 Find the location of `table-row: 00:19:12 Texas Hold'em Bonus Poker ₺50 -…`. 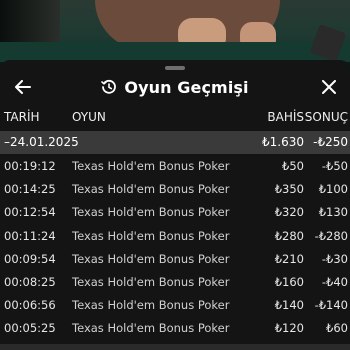

table-row: 00:19:12 Texas Hold'em Bonus Poker ₺50 -… is located at coordinates (175, 165).